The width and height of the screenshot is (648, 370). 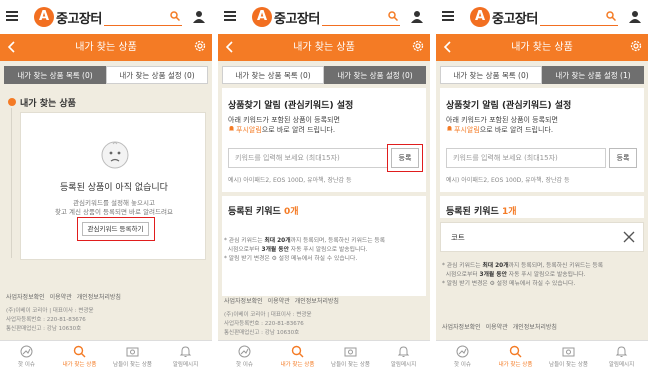 I want to click on registered-title: 등록된 키워드 0개, so click(x=263, y=210).